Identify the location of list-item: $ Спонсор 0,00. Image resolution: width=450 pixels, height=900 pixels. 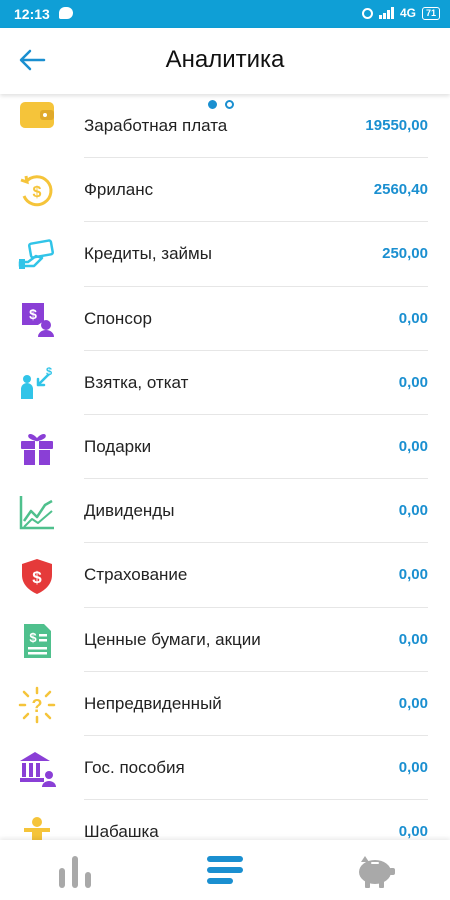
(225, 319).